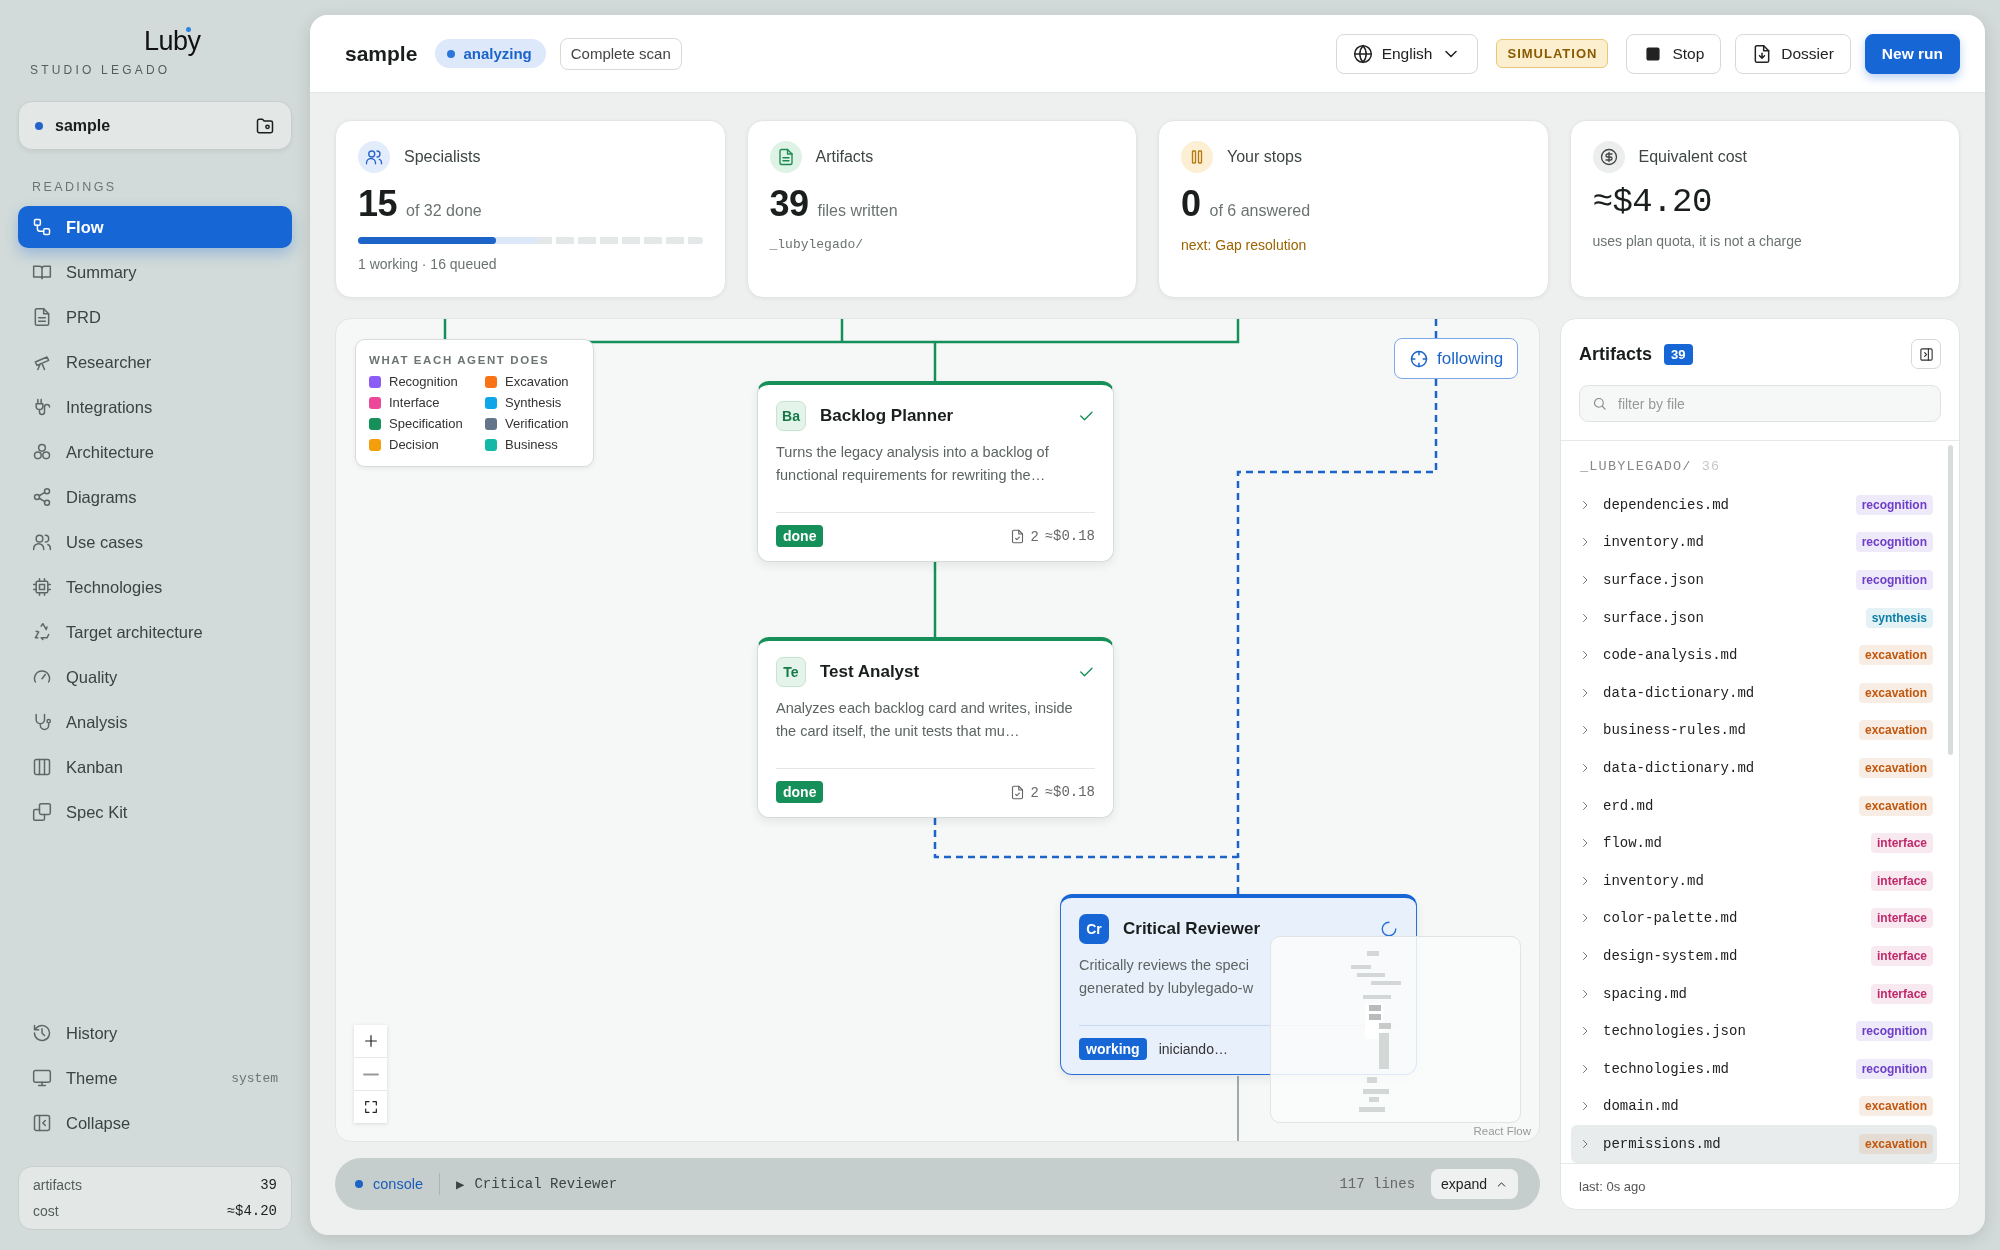 This screenshot has height=1250, width=2000. Describe the element at coordinates (887, 416) in the screenshot. I see `node-title: Backlog Planner` at that location.